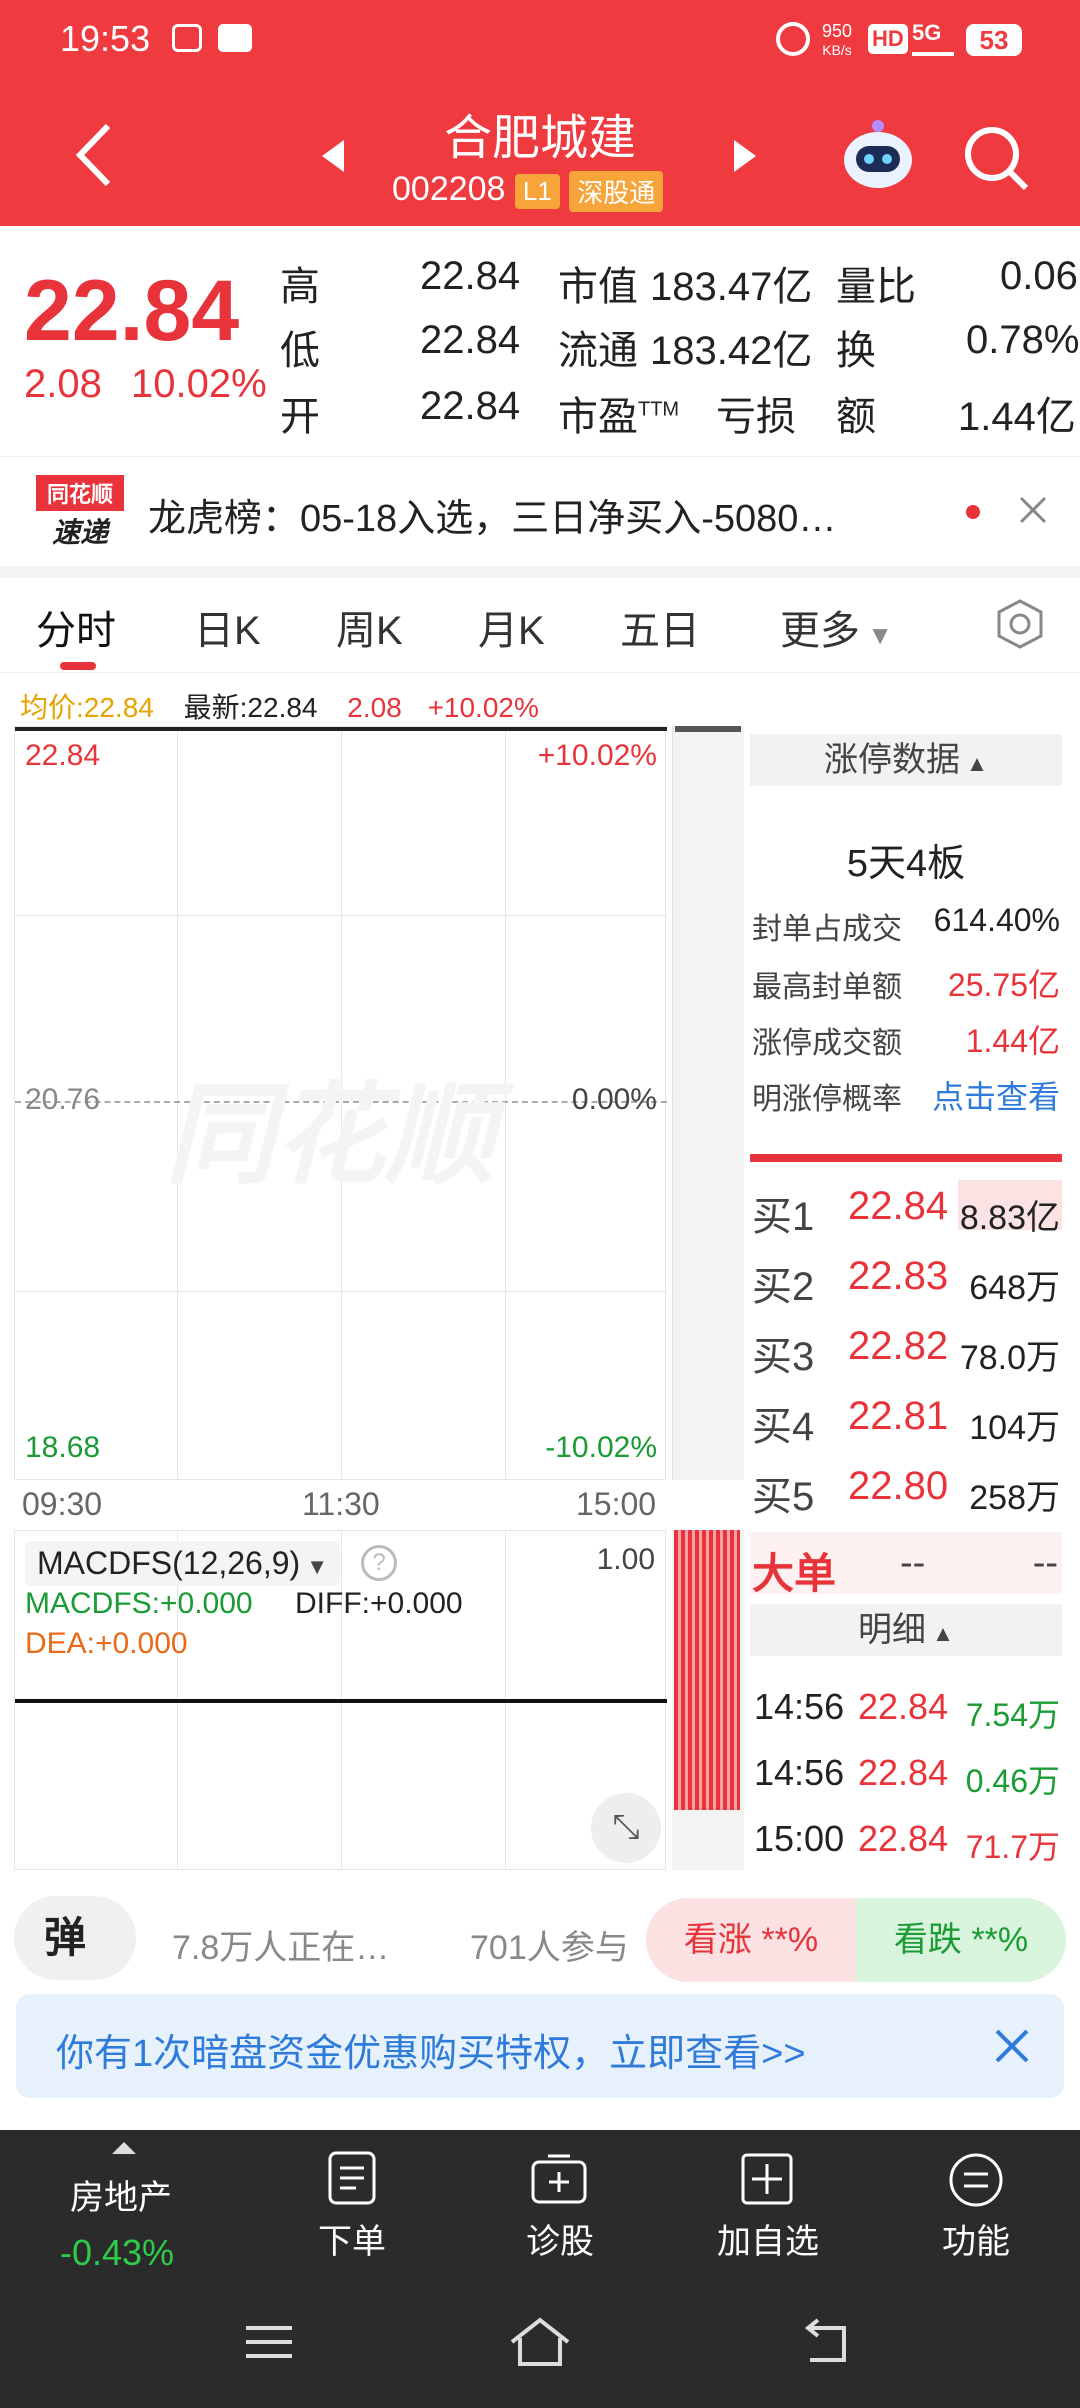 The height and width of the screenshot is (2408, 1080). What do you see at coordinates (269, 2342) in the screenshot?
I see `menu-icon` at bounding box center [269, 2342].